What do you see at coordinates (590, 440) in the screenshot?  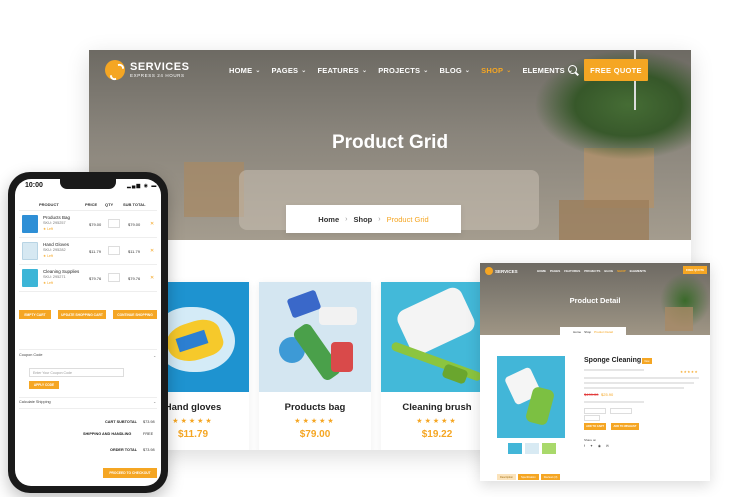 I see `share-label: Share on` at bounding box center [590, 440].